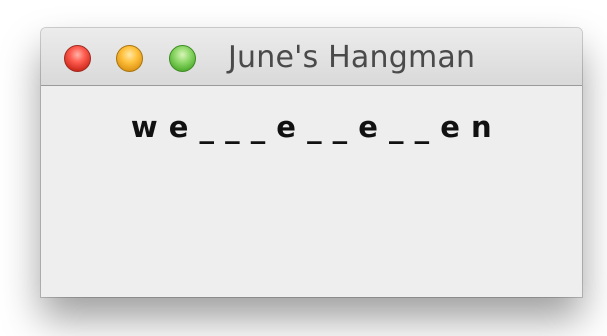 The image size is (607, 336). I want to click on close-button, so click(77, 58).